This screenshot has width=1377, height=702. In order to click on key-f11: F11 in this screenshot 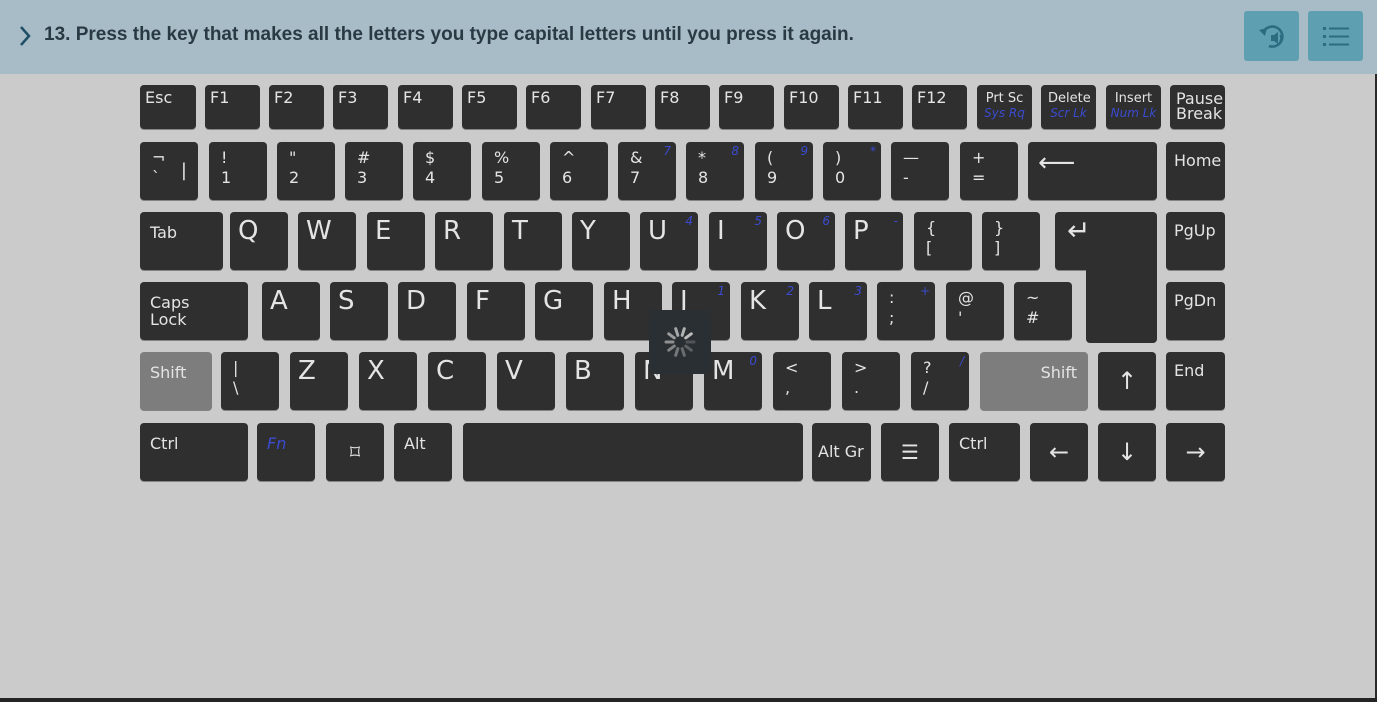, I will do `click(875, 107)`.